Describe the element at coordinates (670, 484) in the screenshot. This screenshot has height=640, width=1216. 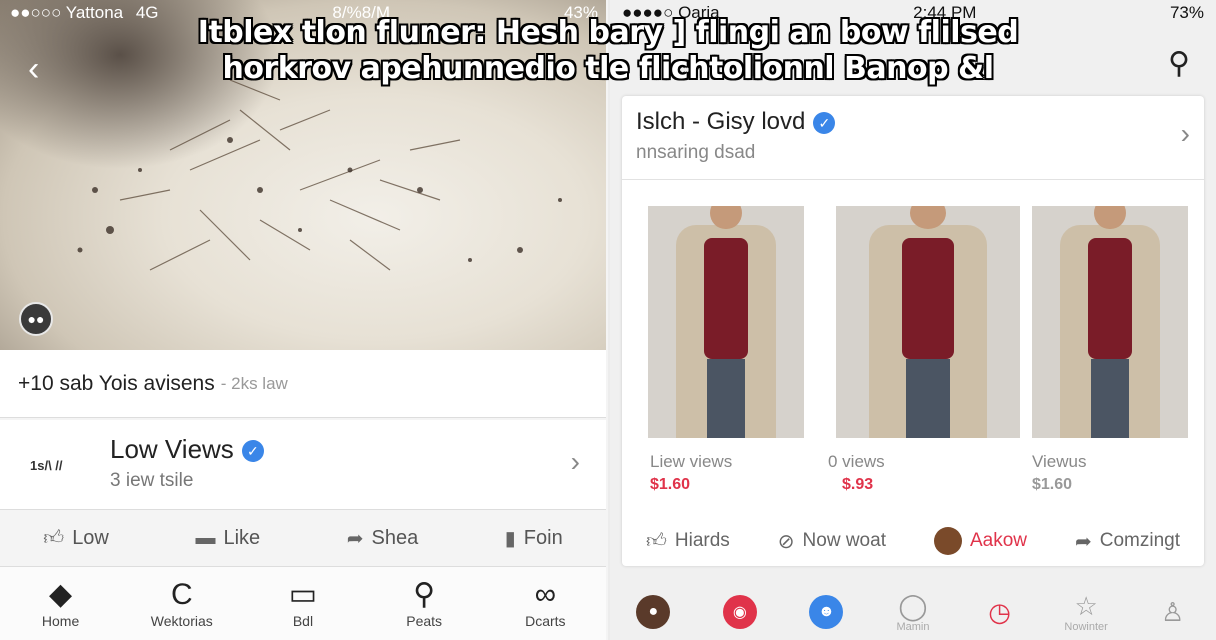
I see `thumb-1-price: $1.60` at that location.